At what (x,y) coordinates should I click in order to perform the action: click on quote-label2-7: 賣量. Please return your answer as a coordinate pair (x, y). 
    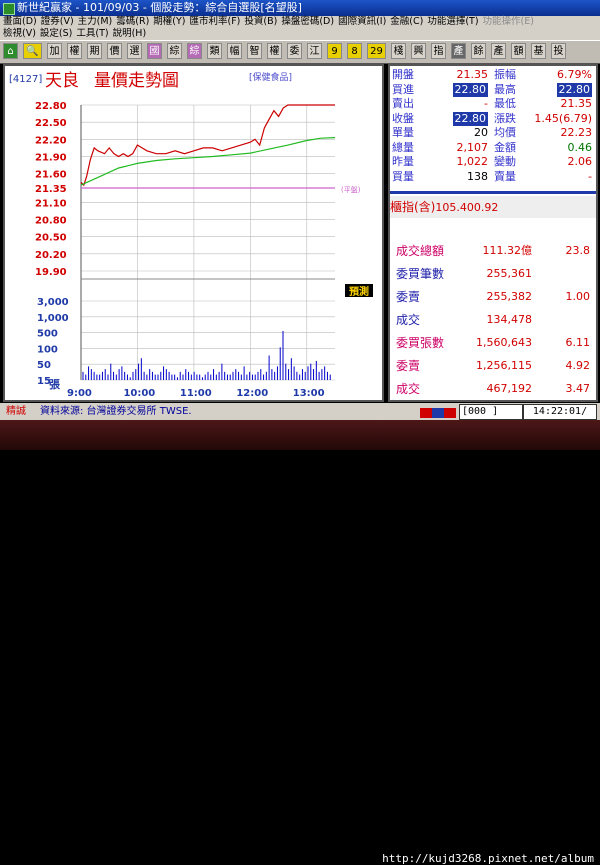
    Looking at the image, I should click on (505, 176).